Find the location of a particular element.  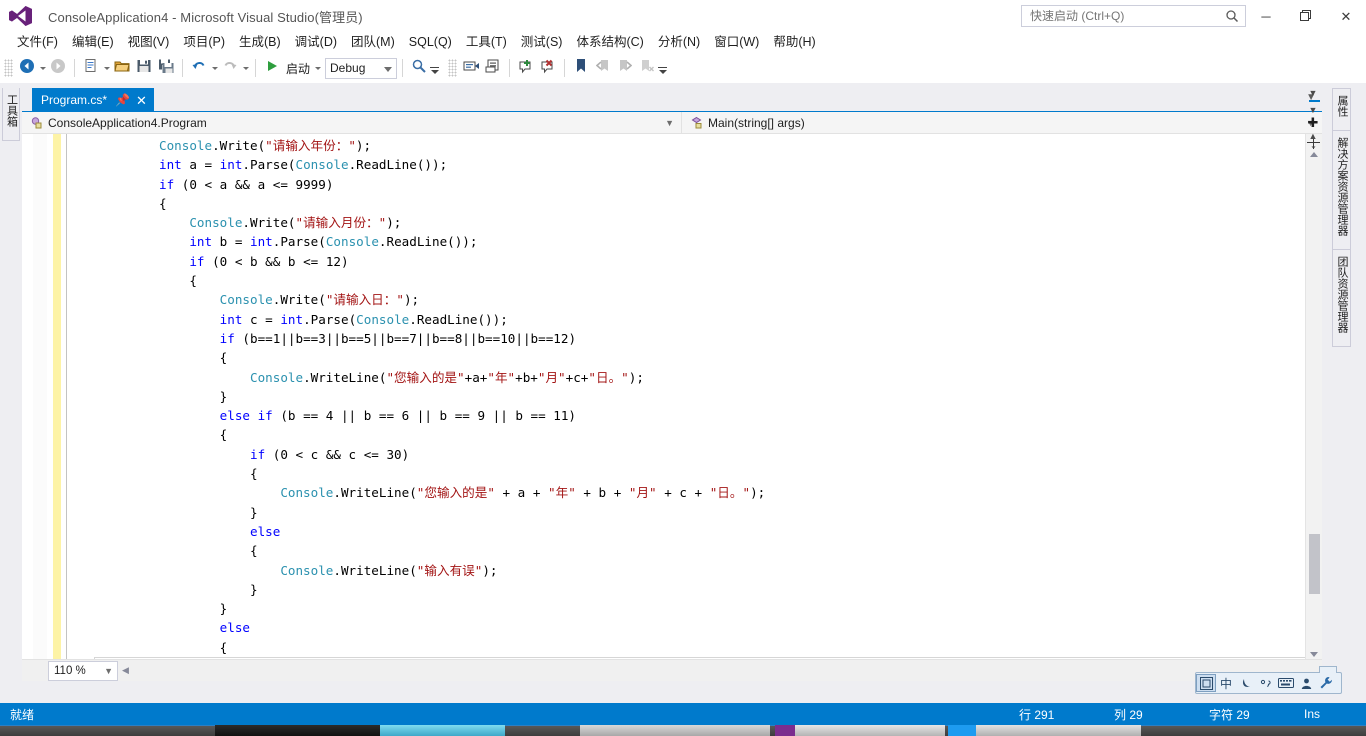

standard-toolbar: 启动 Debug is located at coordinates (683, 68).